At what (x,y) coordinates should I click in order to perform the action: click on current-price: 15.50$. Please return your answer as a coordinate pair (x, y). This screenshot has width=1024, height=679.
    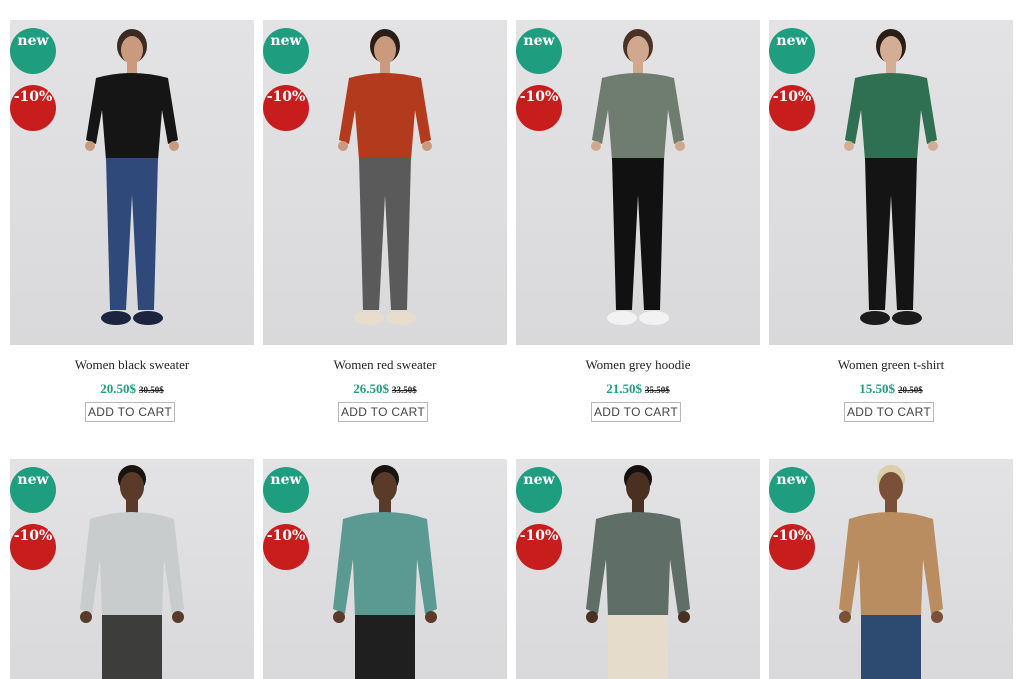
    Looking at the image, I should click on (877, 388).